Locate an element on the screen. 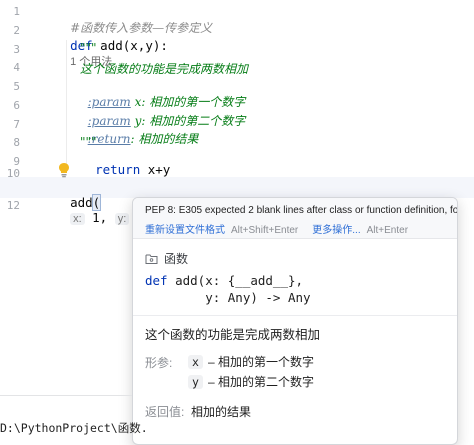 The image size is (474, 445). param-desc: – 相加的第一个数字 is located at coordinates (260, 362).